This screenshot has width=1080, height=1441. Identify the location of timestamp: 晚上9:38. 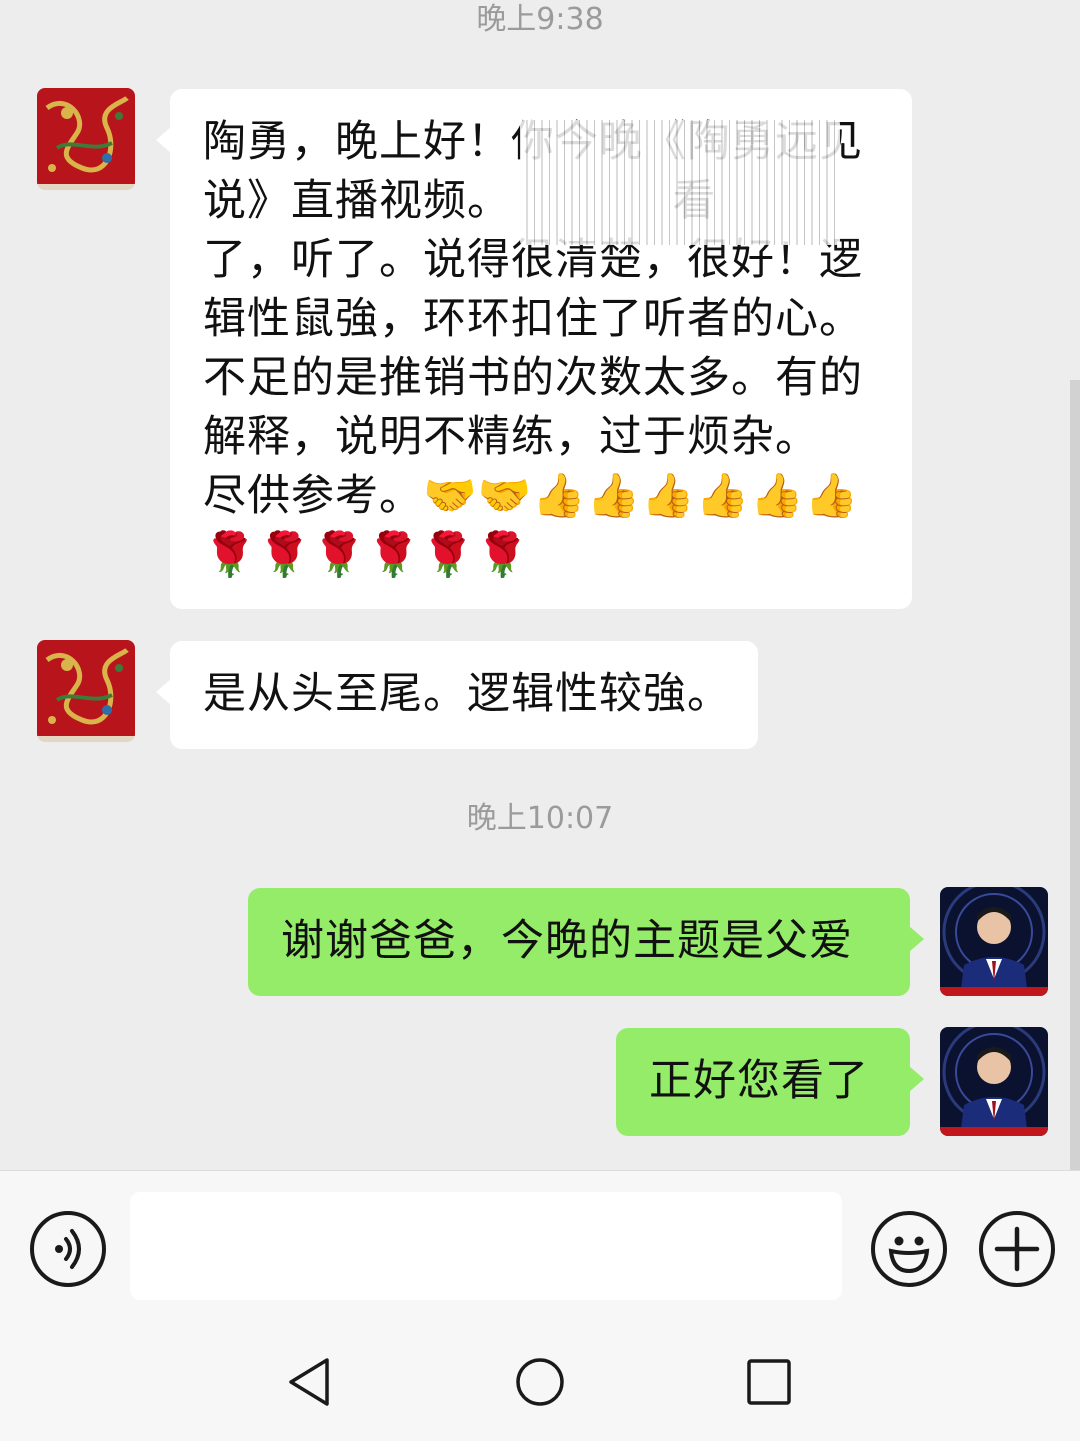
(540, 19).